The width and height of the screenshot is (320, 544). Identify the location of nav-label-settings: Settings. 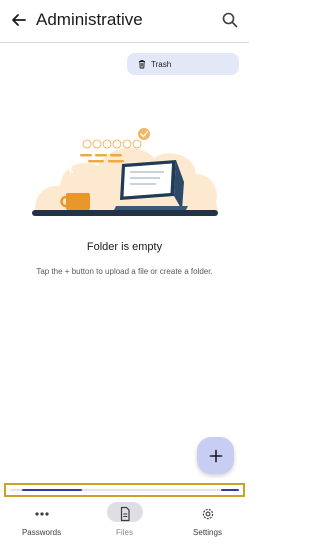
(207, 532).